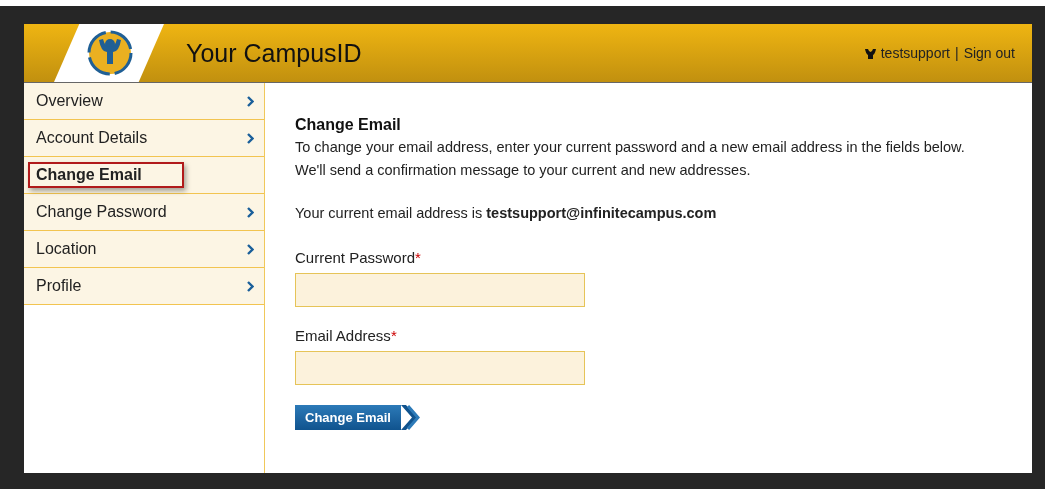 Image resolution: width=1052 pixels, height=489 pixels. I want to click on logo-icon, so click(110, 53).